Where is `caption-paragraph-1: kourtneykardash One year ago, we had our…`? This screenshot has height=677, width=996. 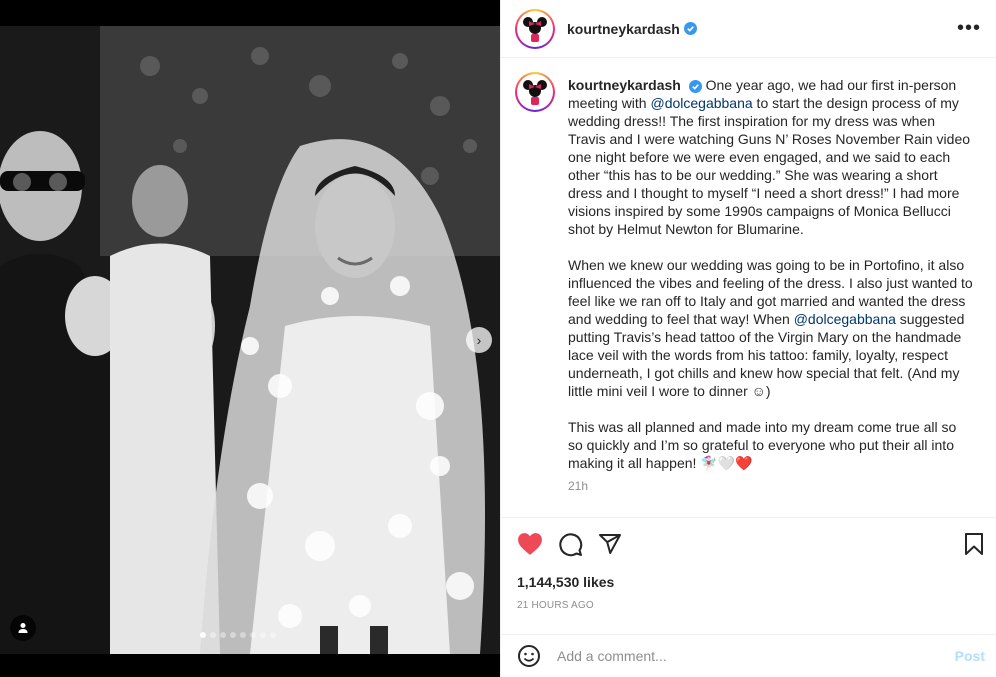 caption-paragraph-1: kourtneykardash One year ago, we had our… is located at coordinates (769, 157).